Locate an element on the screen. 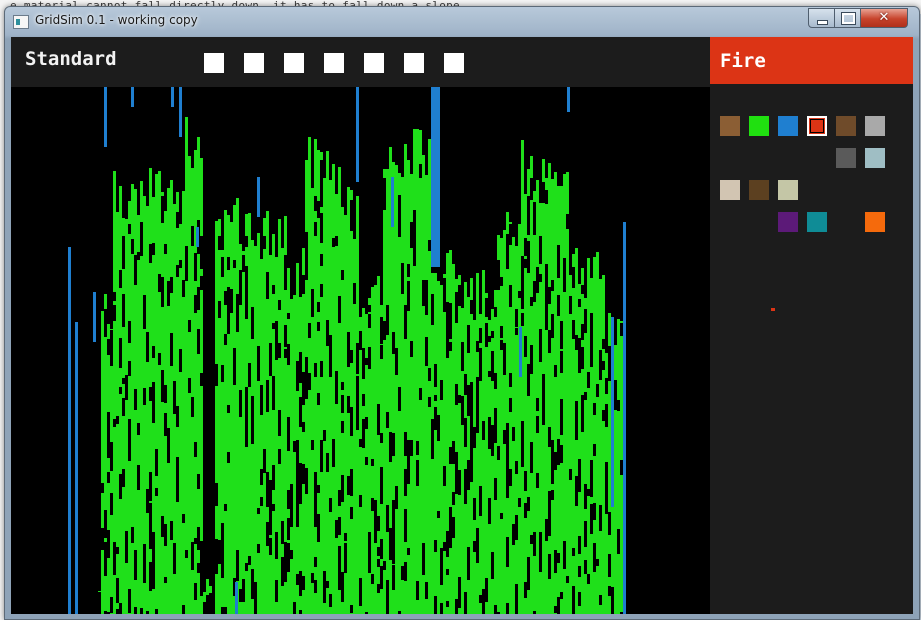  close-button: ✕ is located at coordinates (884, 18).